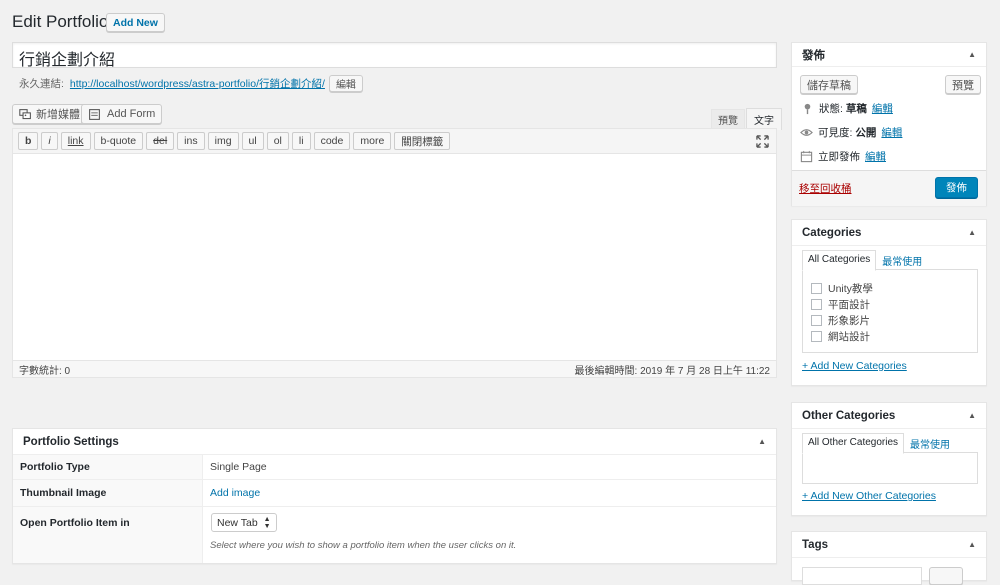 This screenshot has width=1000, height=585. What do you see at coordinates (889, 55) in the screenshot?
I see `publish-header: 發佈 ▲` at bounding box center [889, 55].